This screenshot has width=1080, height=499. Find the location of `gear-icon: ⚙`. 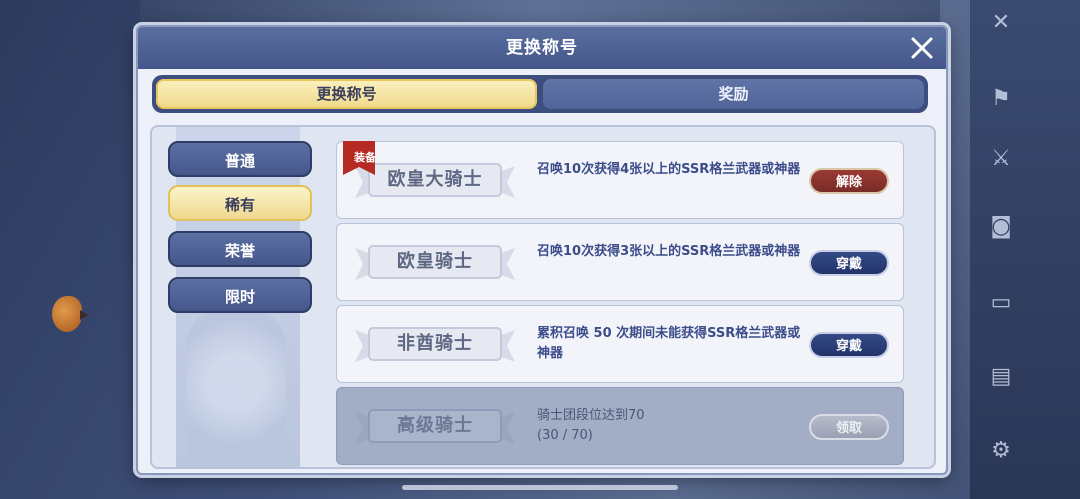

gear-icon: ⚙ is located at coordinates (1001, 451).